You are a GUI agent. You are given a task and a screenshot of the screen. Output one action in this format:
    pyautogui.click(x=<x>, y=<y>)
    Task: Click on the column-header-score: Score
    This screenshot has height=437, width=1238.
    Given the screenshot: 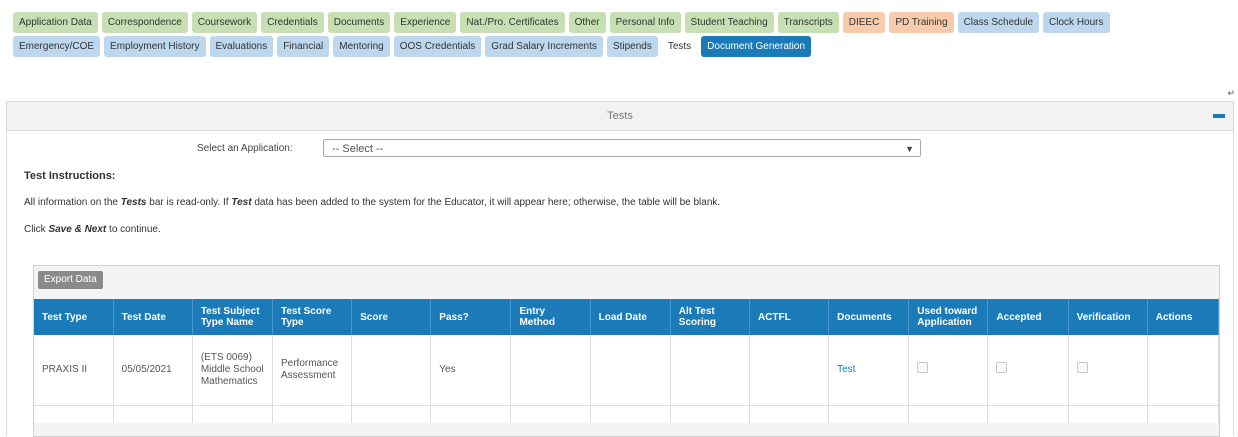 What is the action you would take?
    pyautogui.click(x=391, y=317)
    